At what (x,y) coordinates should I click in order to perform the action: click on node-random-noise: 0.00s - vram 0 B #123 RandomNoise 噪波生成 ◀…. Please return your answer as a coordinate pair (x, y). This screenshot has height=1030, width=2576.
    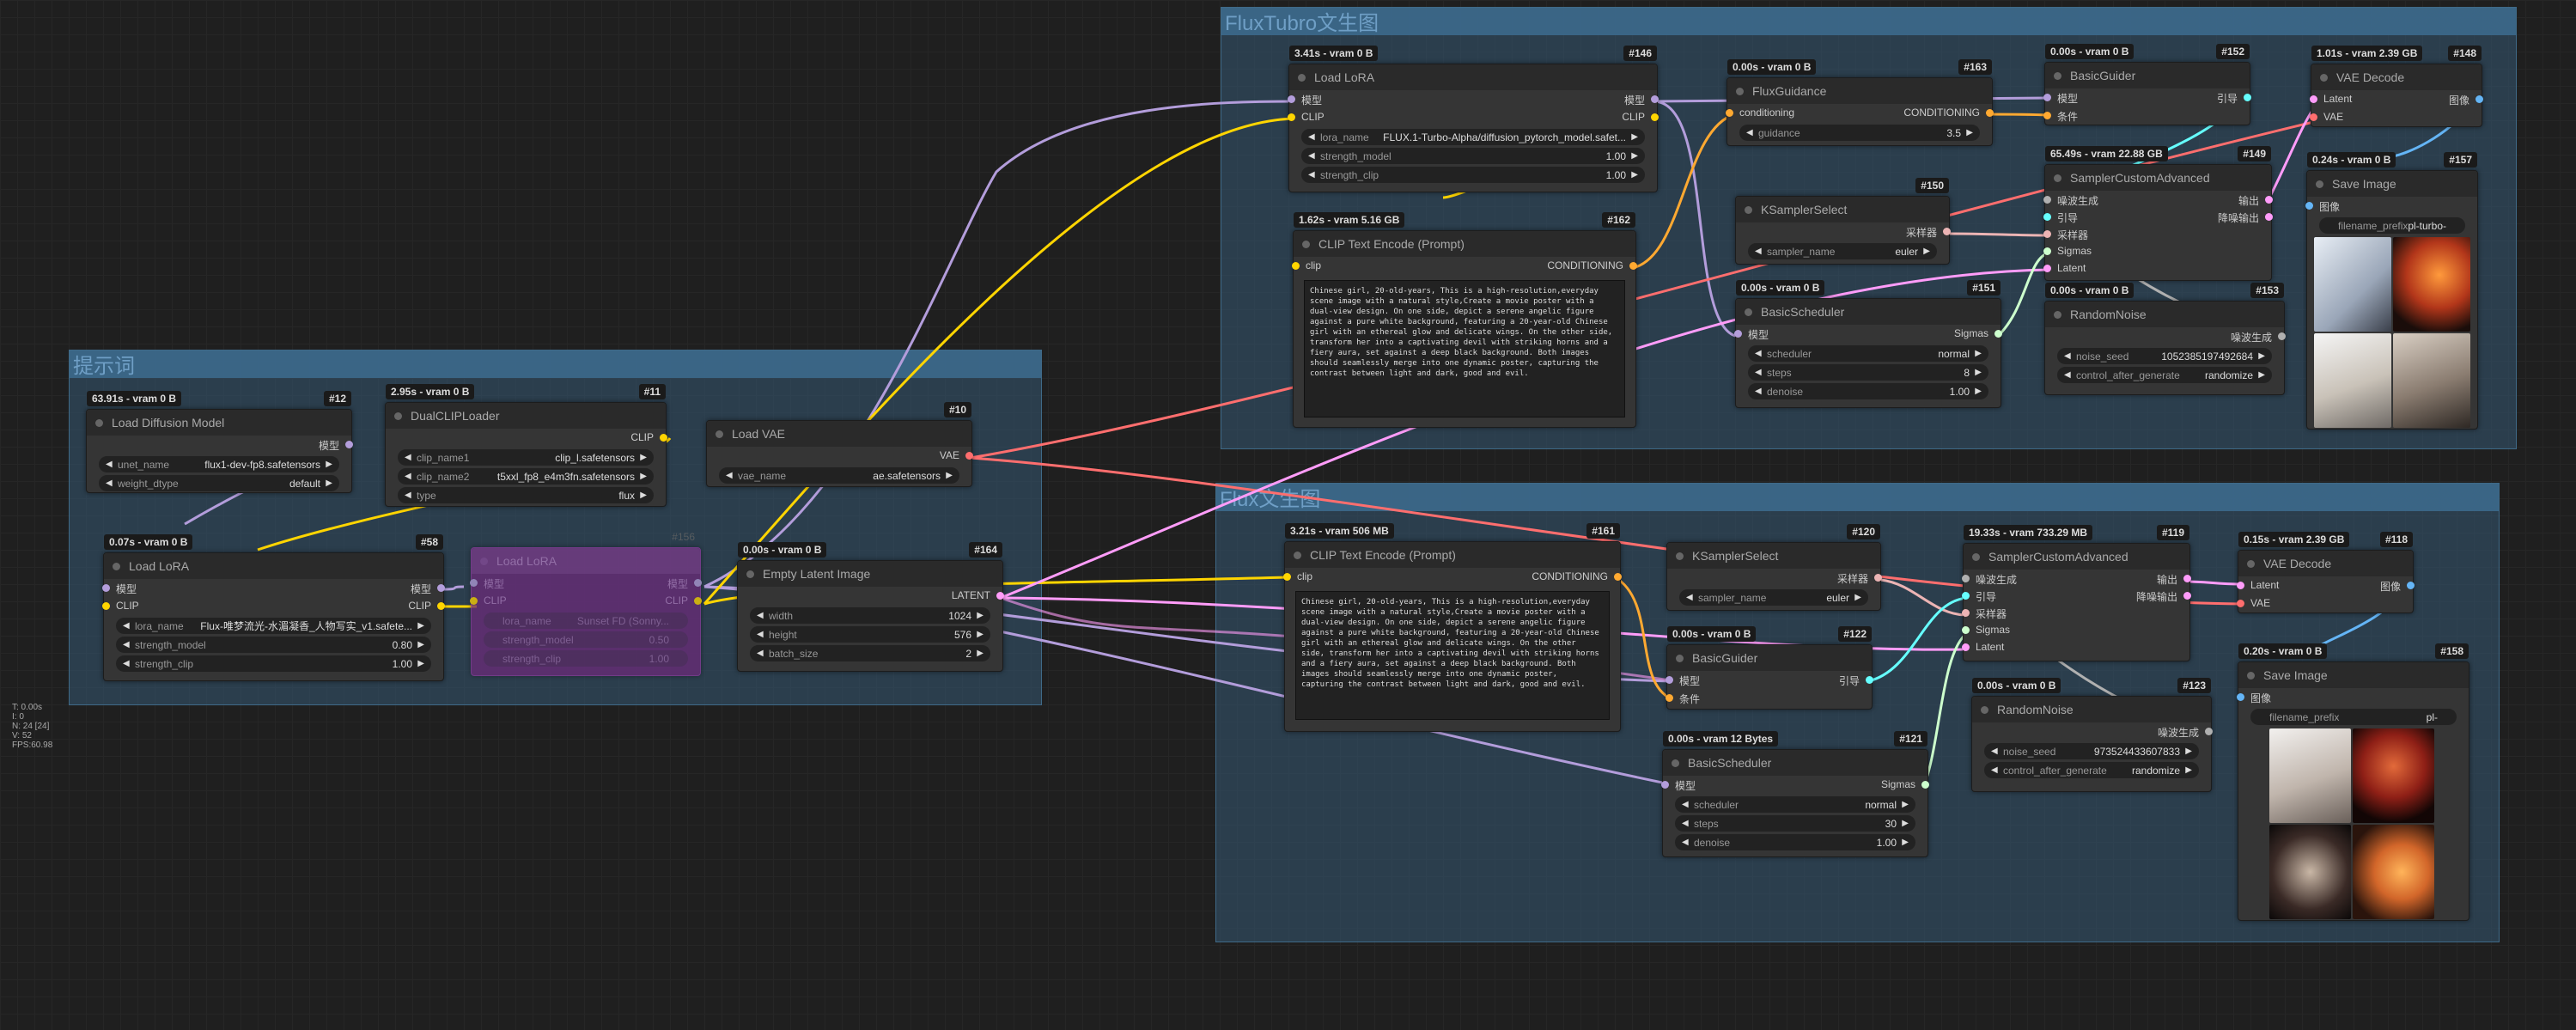
    Looking at the image, I should click on (2092, 735).